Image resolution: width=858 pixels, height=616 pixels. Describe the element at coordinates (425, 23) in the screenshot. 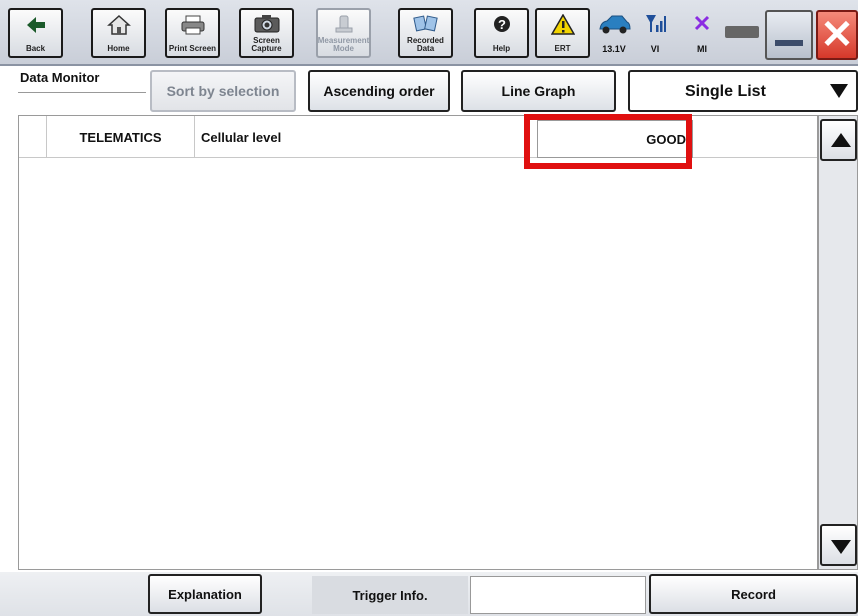

I see `recorded-data-icon` at that location.